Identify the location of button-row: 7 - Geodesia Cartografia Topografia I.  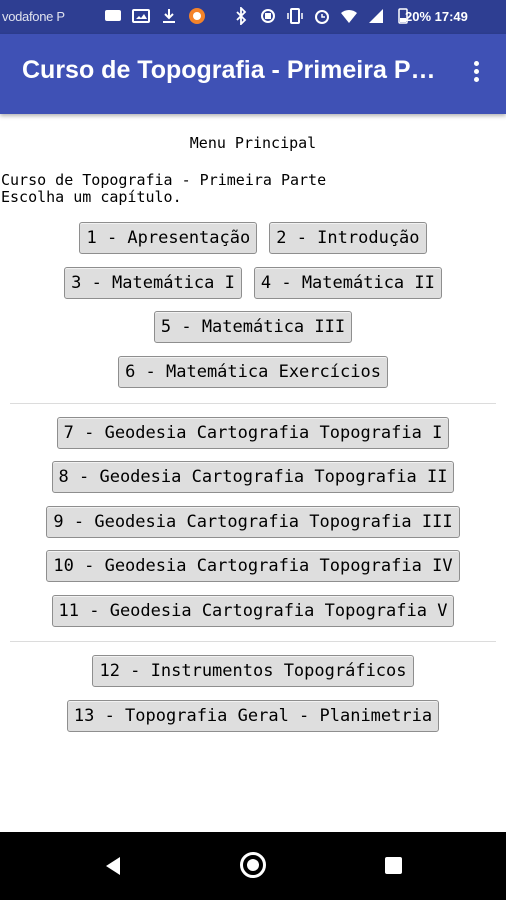
(253, 433).